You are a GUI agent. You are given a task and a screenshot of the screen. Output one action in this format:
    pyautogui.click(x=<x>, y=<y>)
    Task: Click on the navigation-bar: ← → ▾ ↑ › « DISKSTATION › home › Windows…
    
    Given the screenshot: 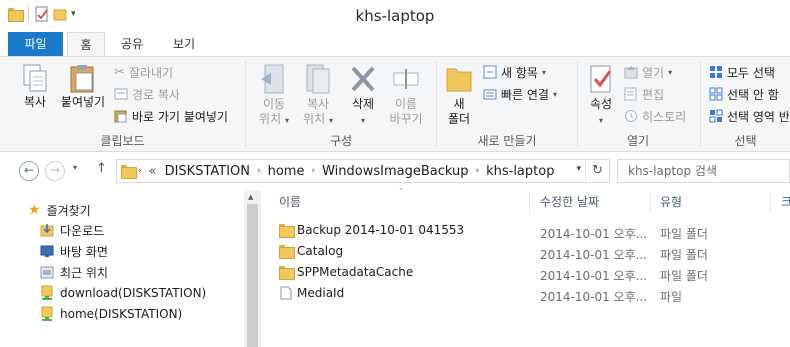 What is the action you would take?
    pyautogui.click(x=395, y=171)
    